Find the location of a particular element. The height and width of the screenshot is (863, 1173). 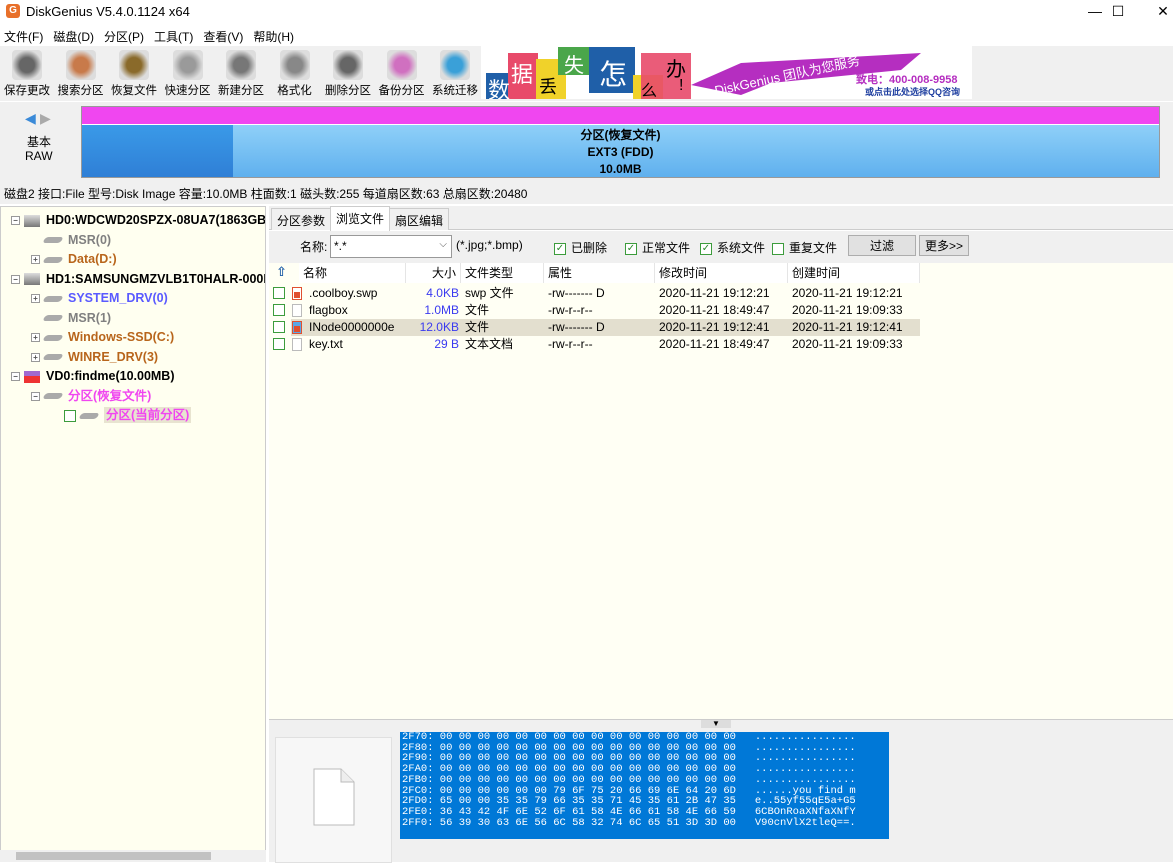

tab-browse-files: 浏览文件 is located at coordinates (360, 218).